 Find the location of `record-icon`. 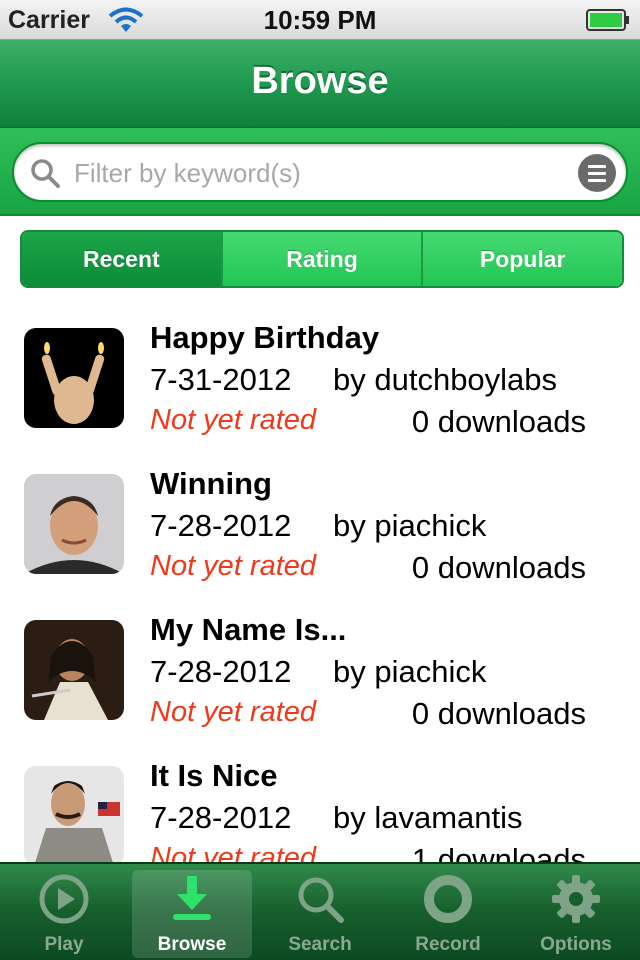

record-icon is located at coordinates (448, 899).